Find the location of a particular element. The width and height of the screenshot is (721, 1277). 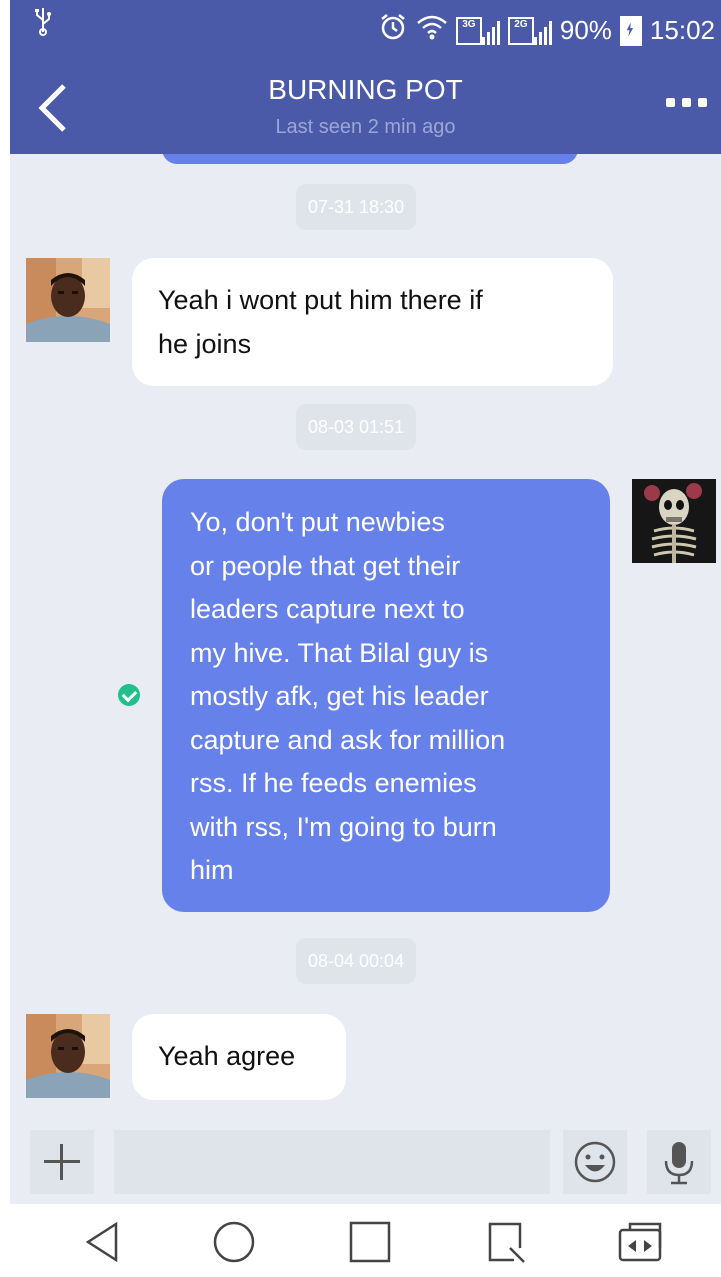

message-timestamp: 08-04 00:04 is located at coordinates (356, 961).